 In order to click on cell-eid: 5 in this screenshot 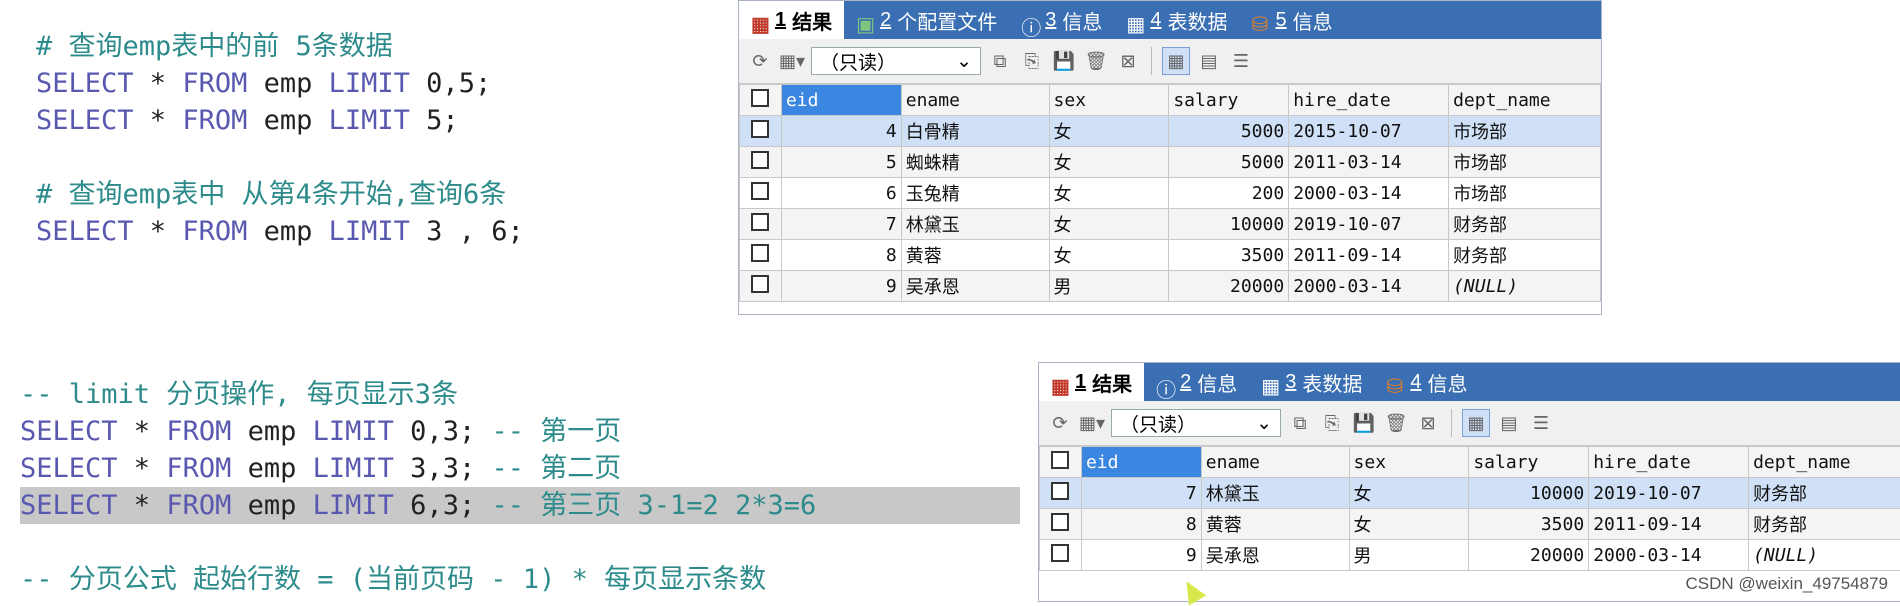, I will do `click(841, 162)`.